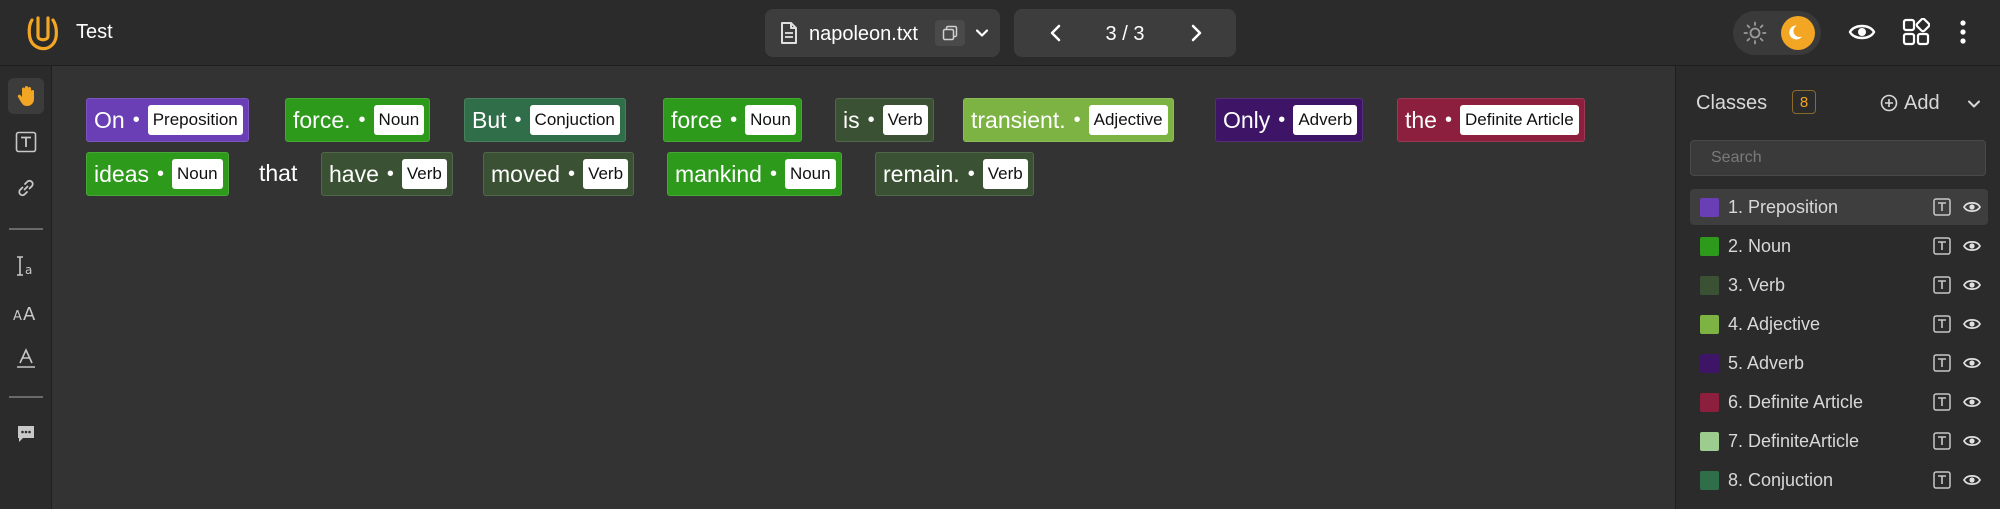 The image size is (2000, 509). I want to click on class-item: 3. Verb, so click(1839, 285).